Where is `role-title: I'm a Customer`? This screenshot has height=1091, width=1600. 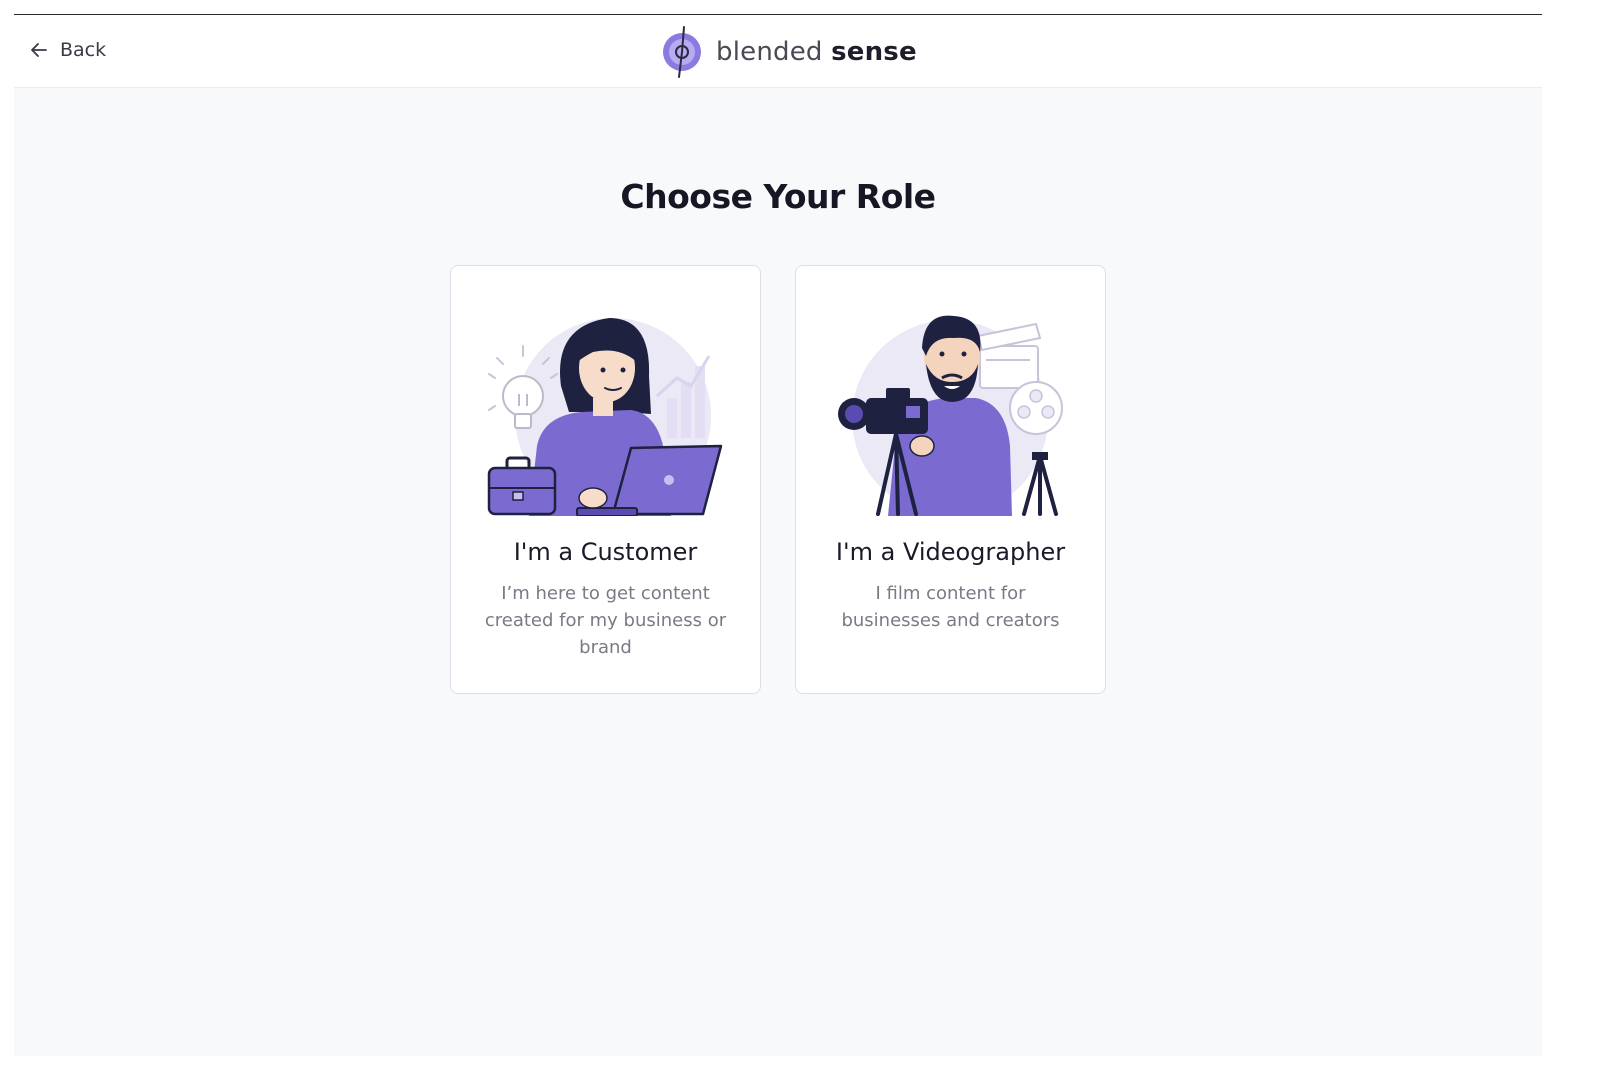 role-title: I'm a Customer is located at coordinates (605, 552).